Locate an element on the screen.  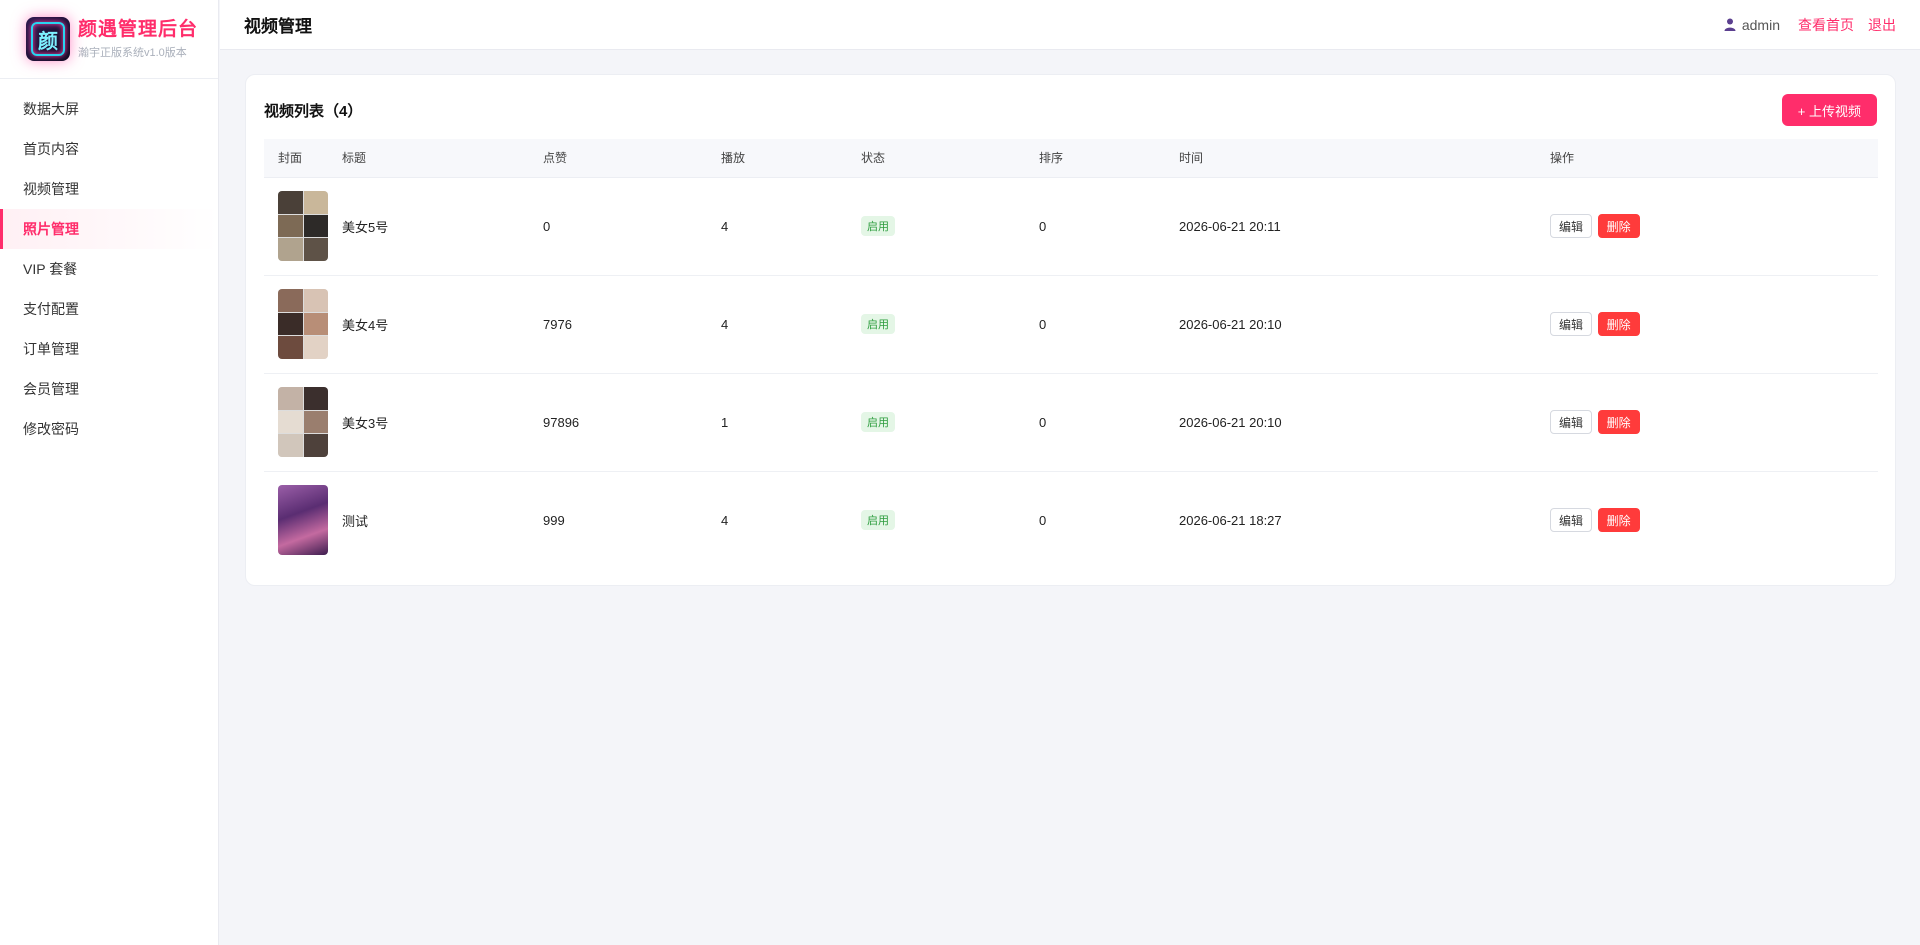
logo: 颜 is located at coordinates (48, 39).